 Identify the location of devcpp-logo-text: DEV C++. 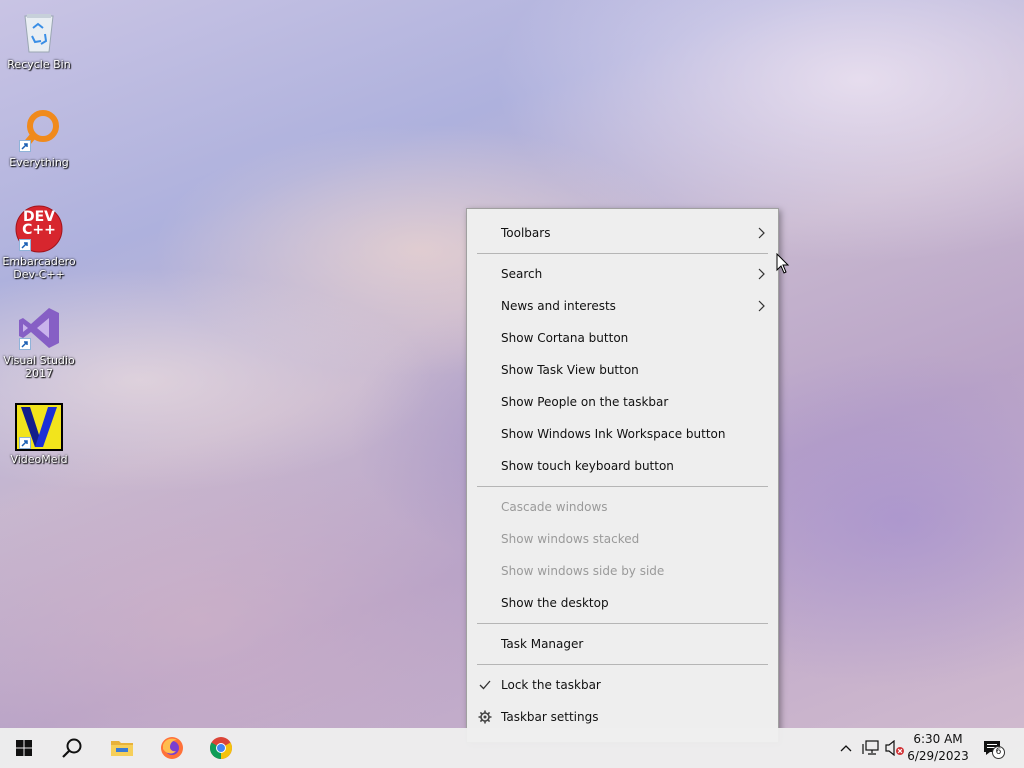
(39, 223).